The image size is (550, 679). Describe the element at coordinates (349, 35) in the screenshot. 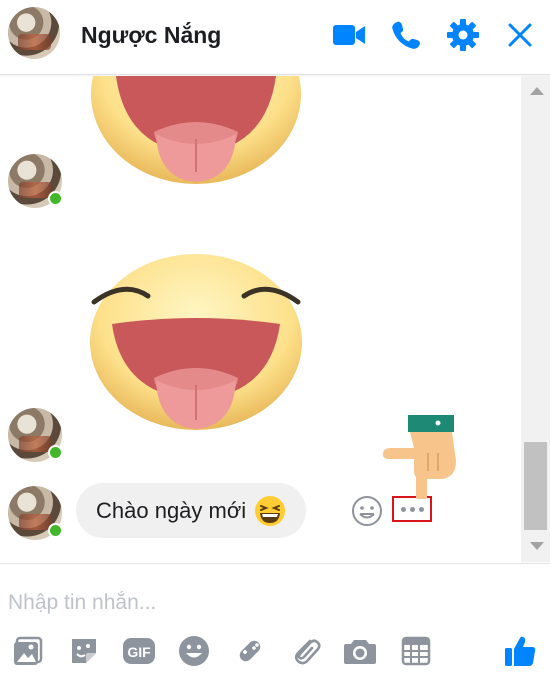

I see `video-call-icon` at that location.